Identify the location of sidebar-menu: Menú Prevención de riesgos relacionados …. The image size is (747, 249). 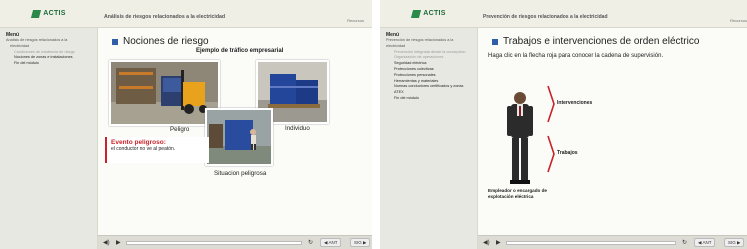
(429, 138).